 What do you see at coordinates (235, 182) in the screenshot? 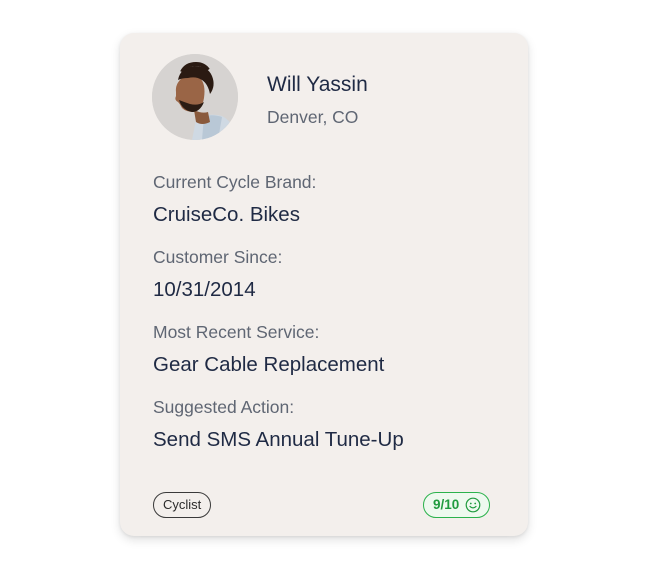
I see `cycle-brand-label: Current Cycle Brand:` at bounding box center [235, 182].